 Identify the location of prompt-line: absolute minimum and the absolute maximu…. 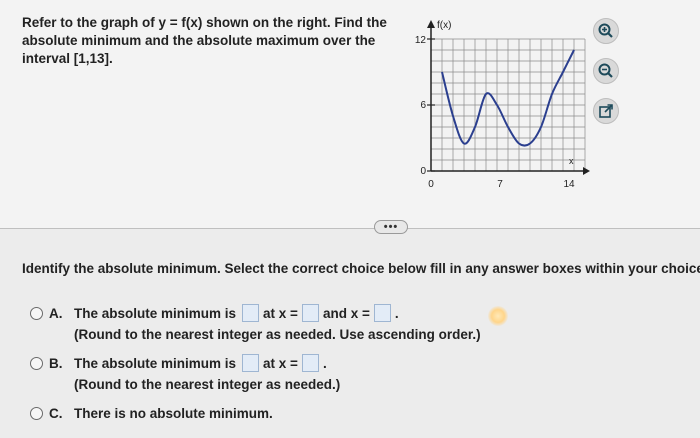
(199, 40).